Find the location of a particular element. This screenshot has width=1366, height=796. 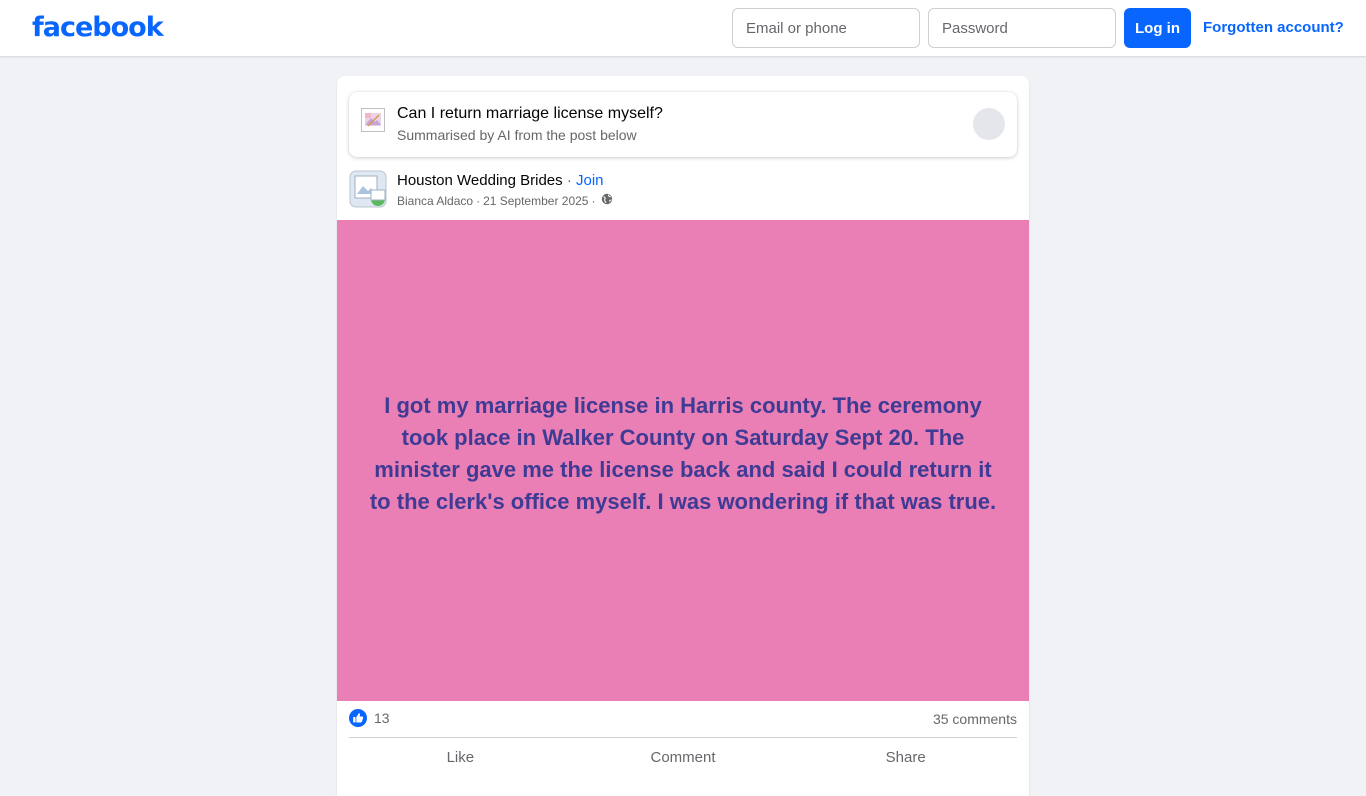

forgotten-account-link: Forgotten account? is located at coordinates (1273, 28).